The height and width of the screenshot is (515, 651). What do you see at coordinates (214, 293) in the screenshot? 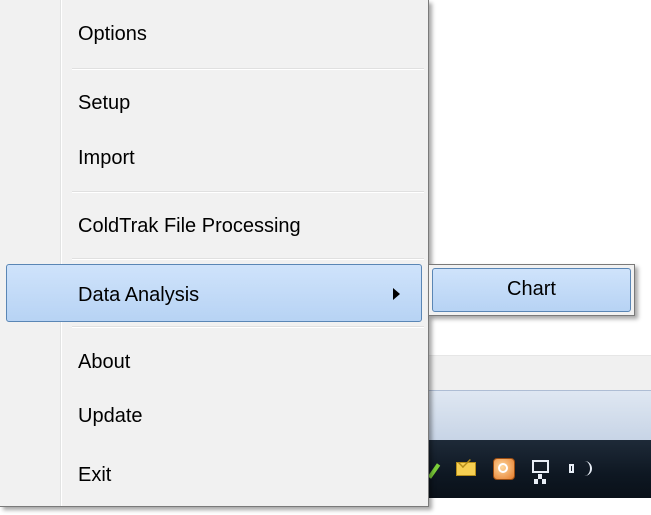
I see `menu-item-data-analysis-highlight` at bounding box center [214, 293].